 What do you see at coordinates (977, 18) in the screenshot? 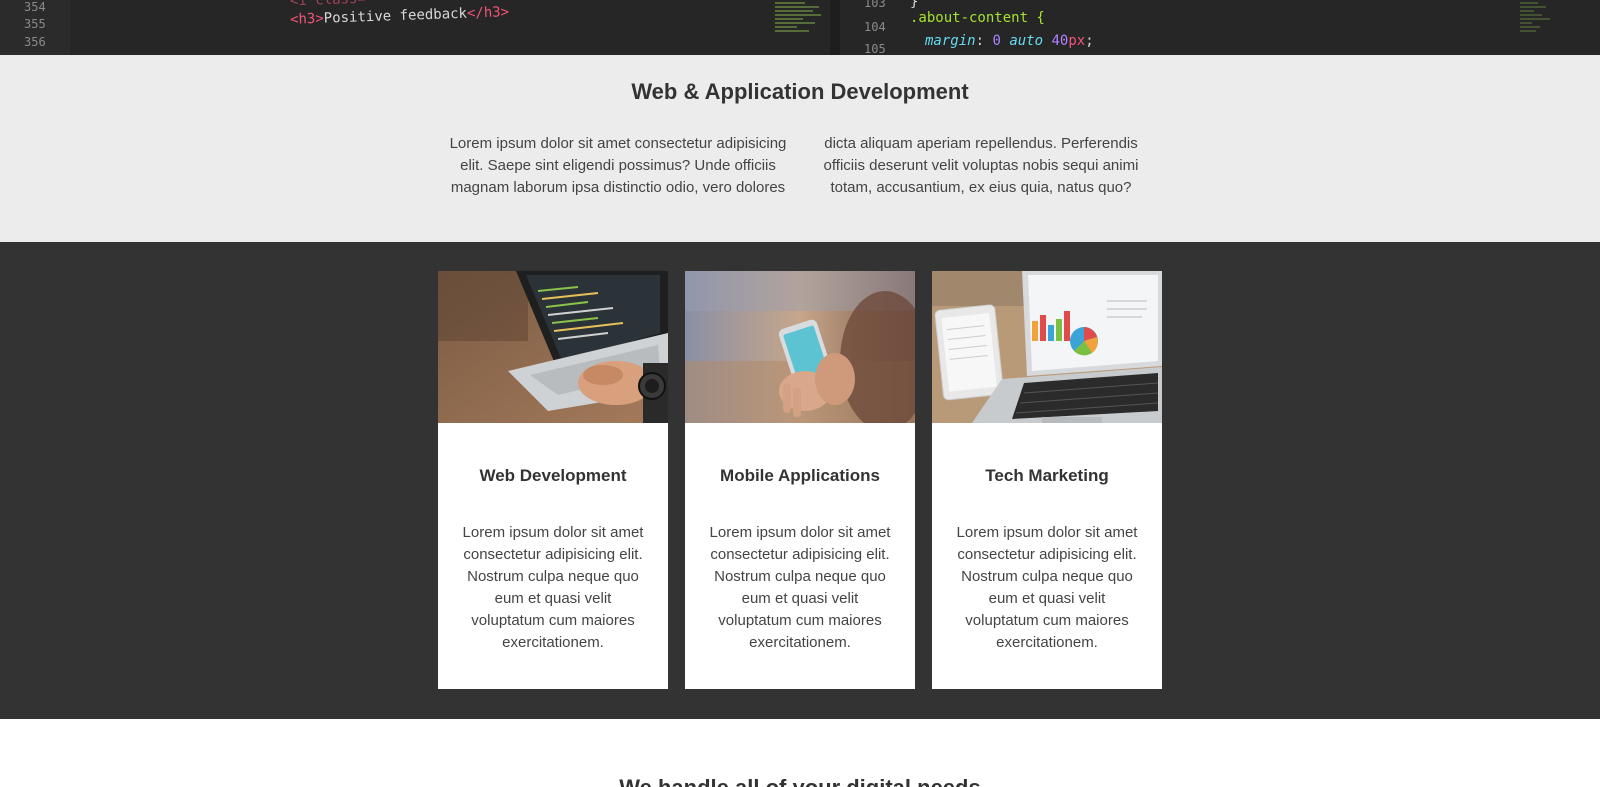
I see `code-line: .about-content {` at bounding box center [977, 18].